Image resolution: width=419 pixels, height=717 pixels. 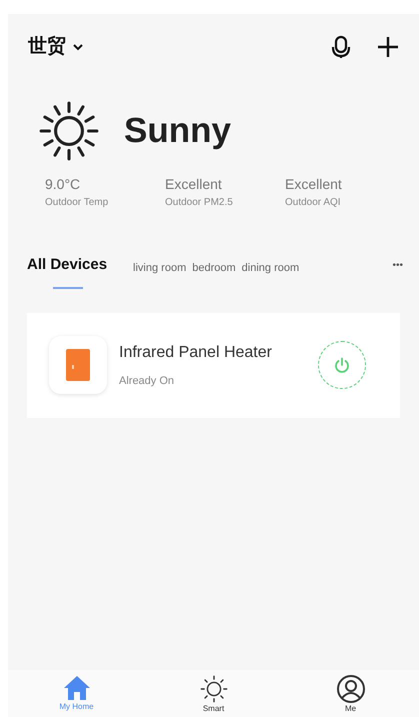 What do you see at coordinates (147, 381) in the screenshot?
I see `device-status: Already On` at bounding box center [147, 381].